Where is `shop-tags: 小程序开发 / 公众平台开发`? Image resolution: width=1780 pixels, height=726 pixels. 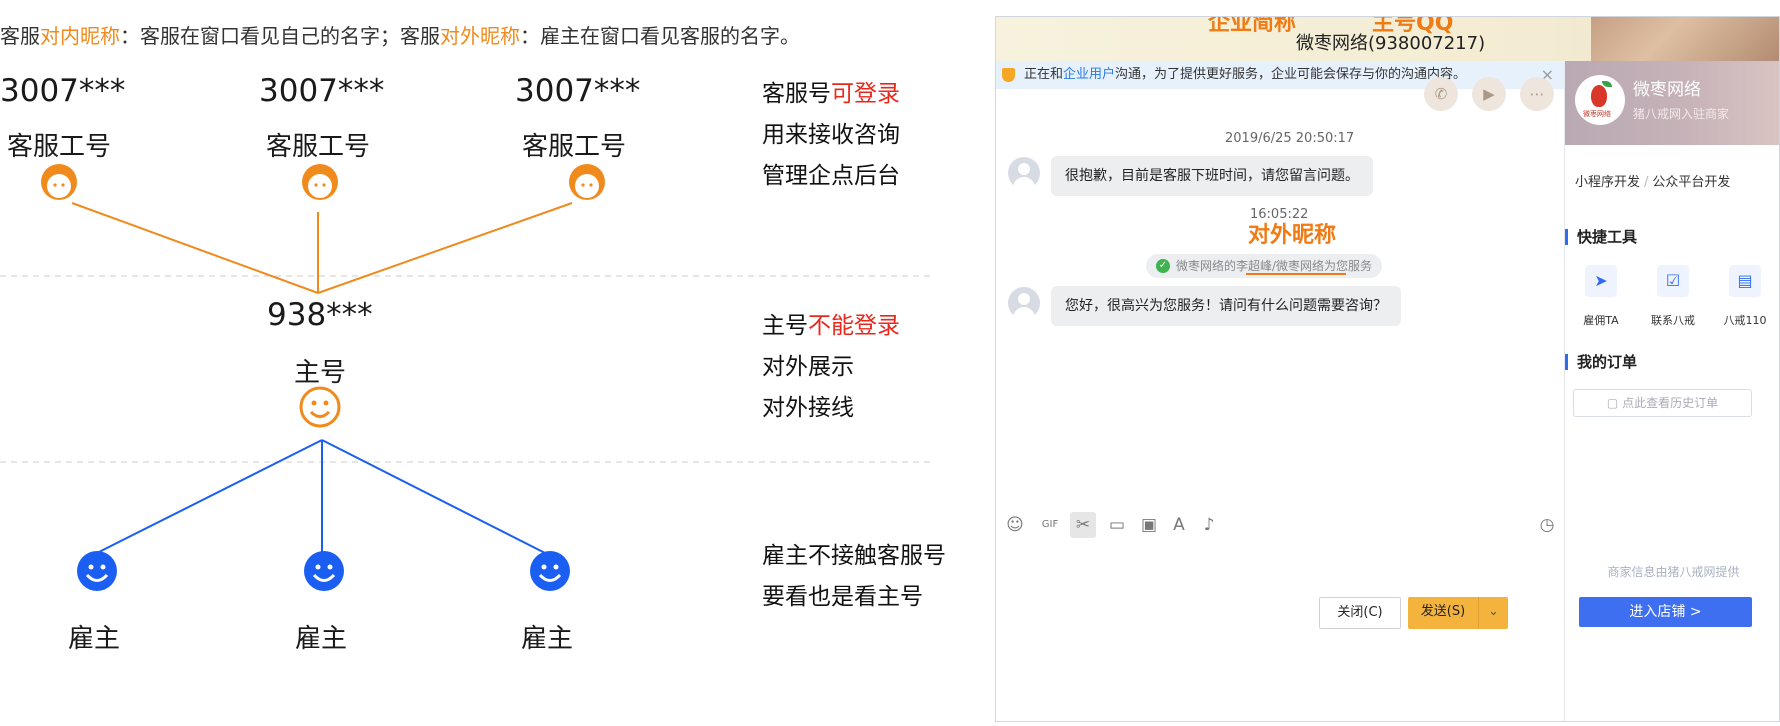 shop-tags: 小程序开发 / 公众平台开发 is located at coordinates (1653, 182).